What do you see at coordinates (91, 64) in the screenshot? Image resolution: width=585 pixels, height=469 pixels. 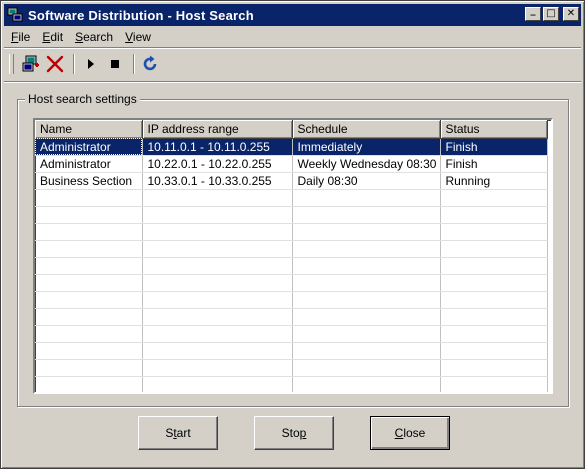 I see `run-button` at bounding box center [91, 64].